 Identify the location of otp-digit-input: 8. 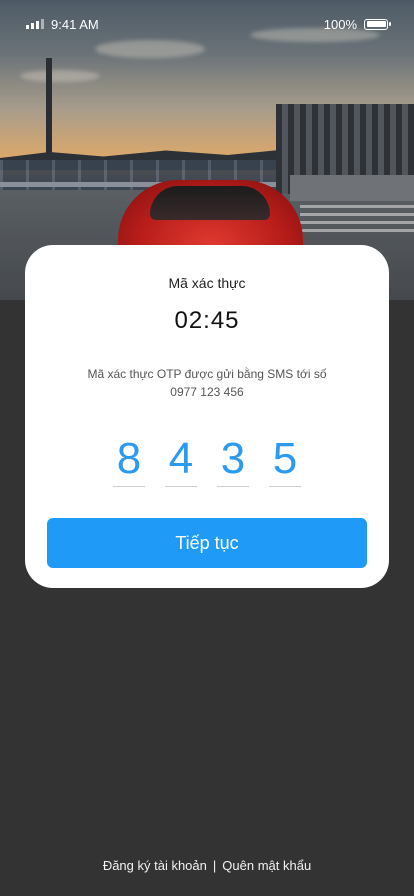
(129, 461).